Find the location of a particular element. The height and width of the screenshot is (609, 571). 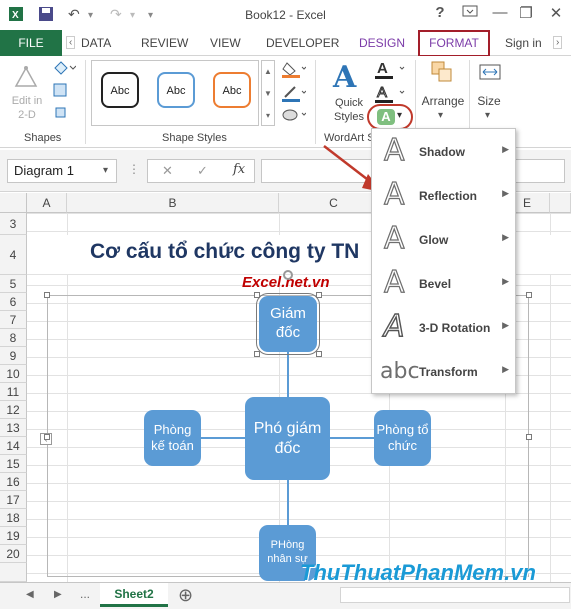

sign-in-link: Sign in is located at coordinates (523, 43).